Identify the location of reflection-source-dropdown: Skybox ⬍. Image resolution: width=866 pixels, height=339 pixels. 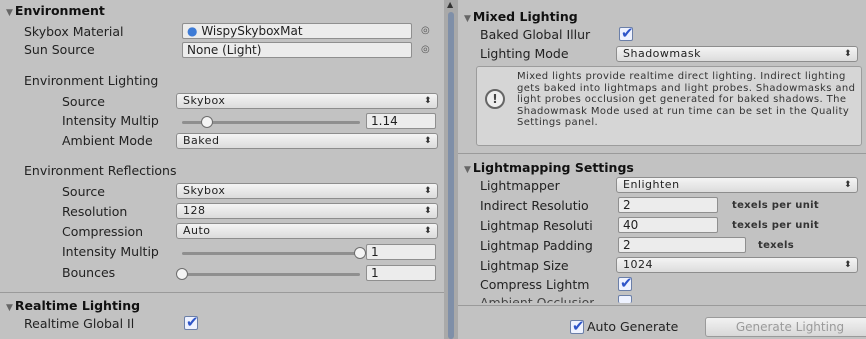
(307, 191).